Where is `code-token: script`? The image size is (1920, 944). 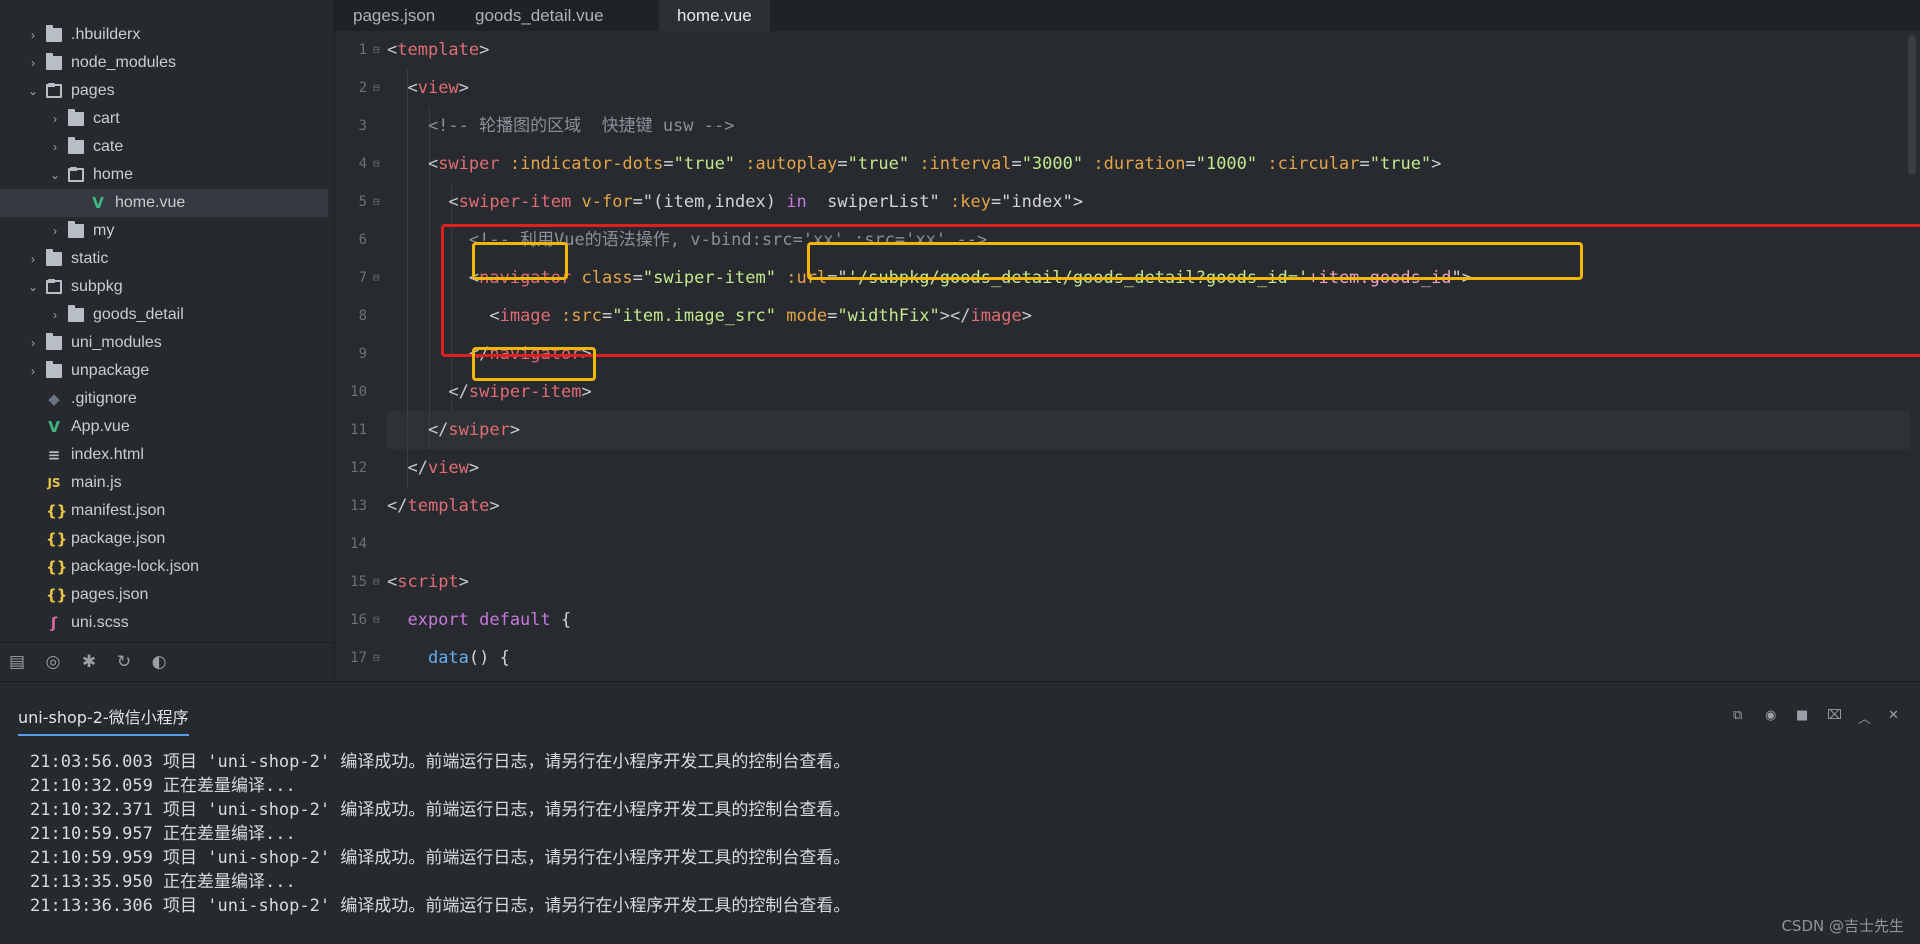 code-token: script is located at coordinates (428, 582).